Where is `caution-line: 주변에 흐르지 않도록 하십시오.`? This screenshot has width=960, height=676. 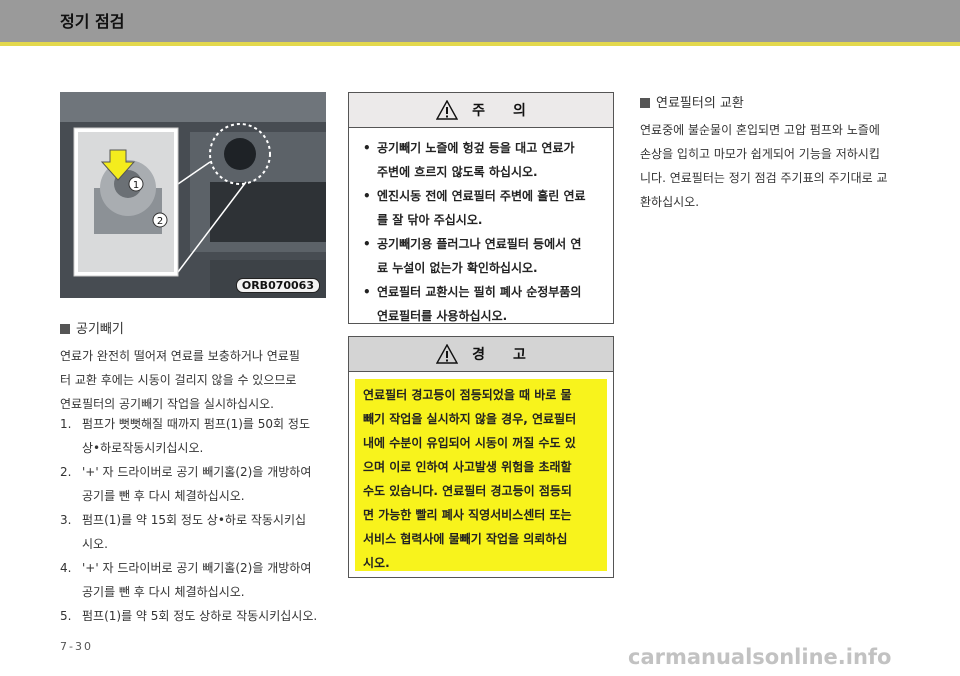 caution-line: 주변에 흐르지 않도록 하십시오. is located at coordinates (457, 172).